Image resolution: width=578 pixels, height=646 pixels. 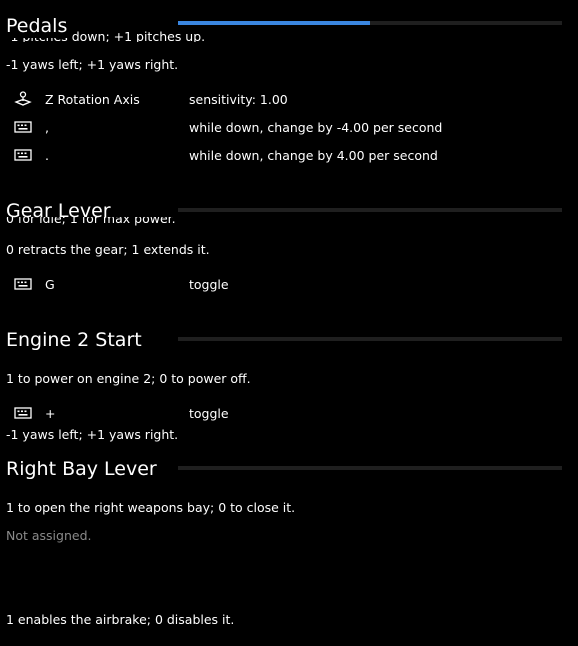 What do you see at coordinates (92, 64) in the screenshot?
I see `section-description: -1 yaws left; +1 yaws right.` at bounding box center [92, 64].